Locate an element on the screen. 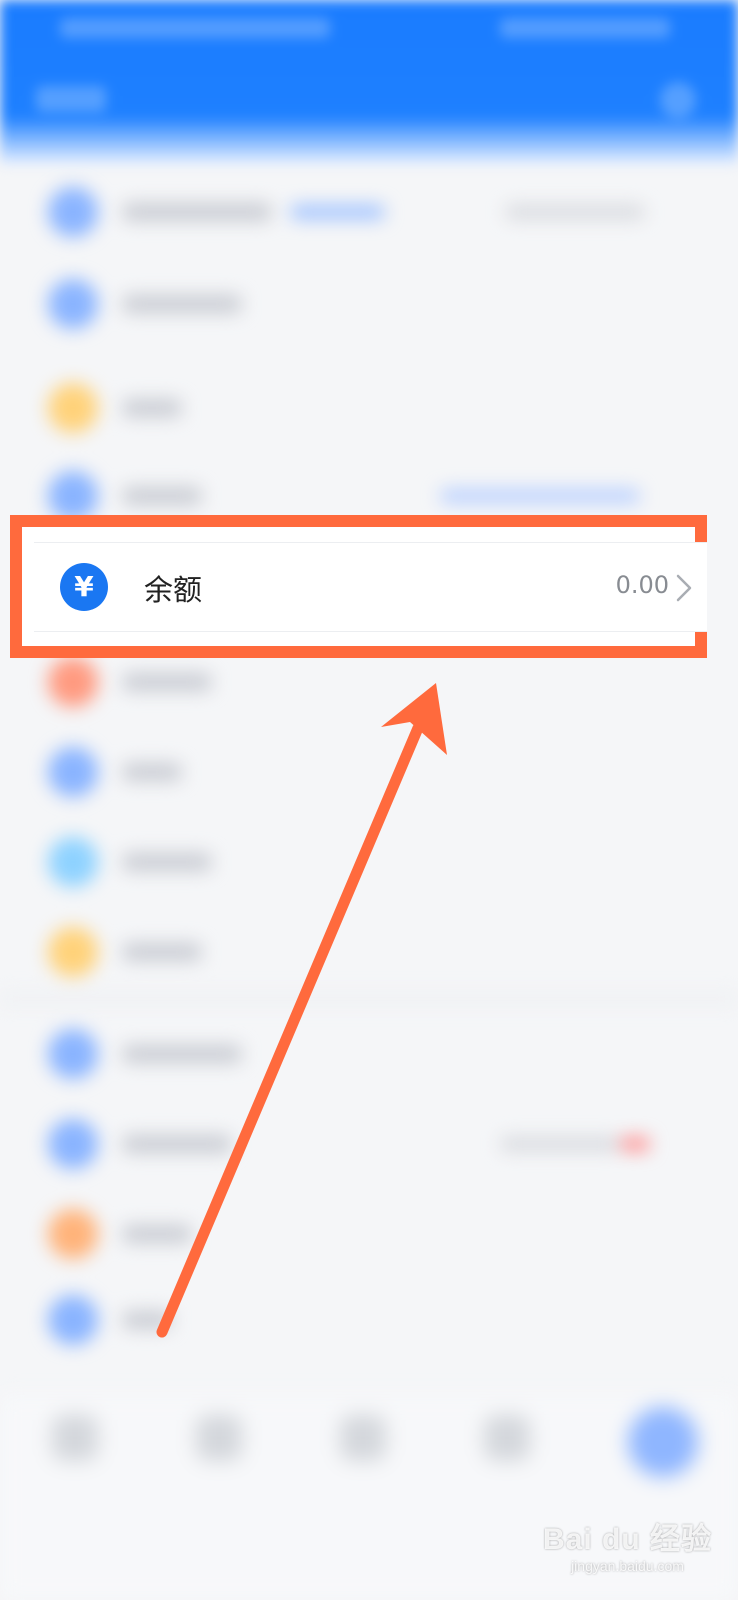  balance-highlight-box: ¥ 余额 0.00 is located at coordinates (358, 586).